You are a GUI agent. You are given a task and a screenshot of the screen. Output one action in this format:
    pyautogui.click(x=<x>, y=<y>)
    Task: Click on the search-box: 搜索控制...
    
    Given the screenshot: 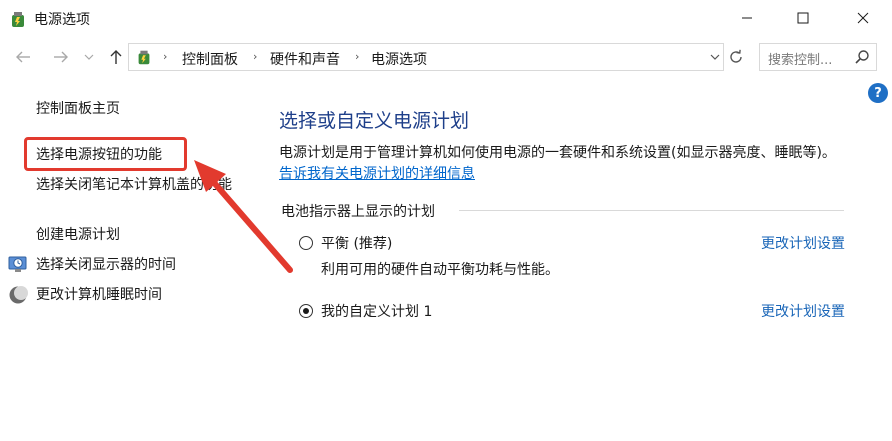 What is the action you would take?
    pyautogui.click(x=818, y=57)
    